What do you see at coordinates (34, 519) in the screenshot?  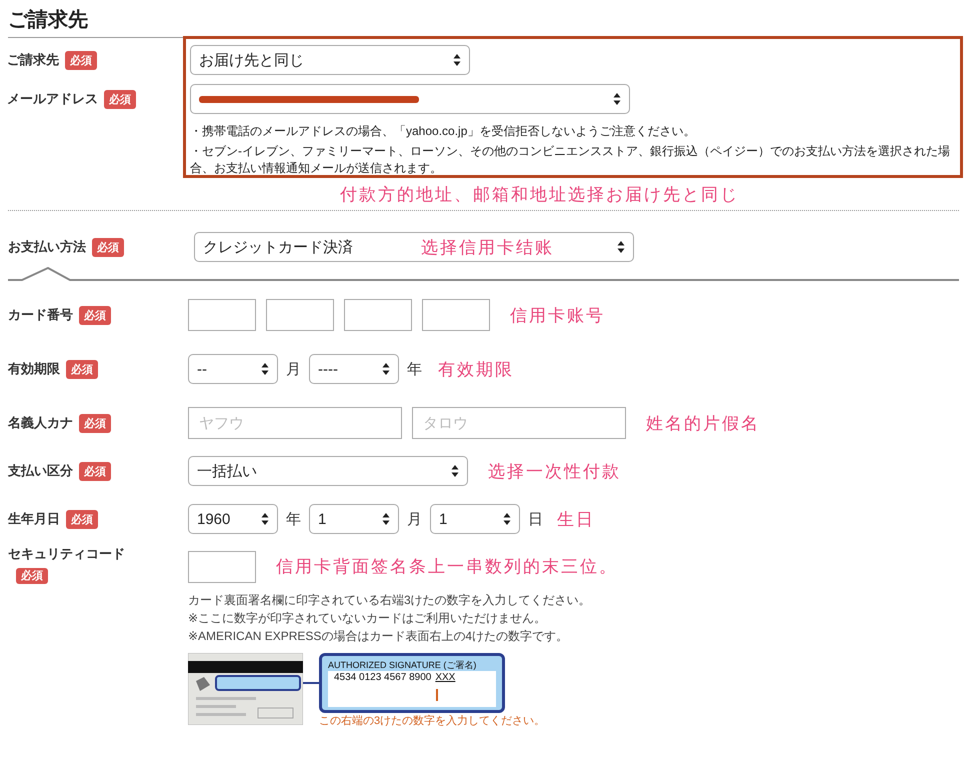 I see `field-label: 生年月日` at bounding box center [34, 519].